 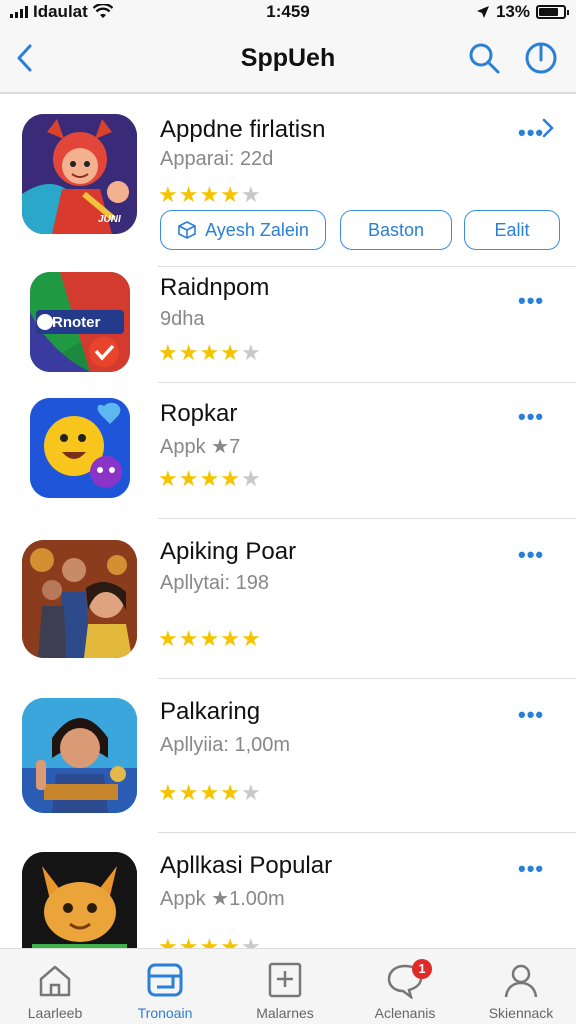 What do you see at coordinates (288, 324) in the screenshot?
I see `list-item: Rnoter Raidnpom 9dha ★ ★ ★ ★ ★ •••` at bounding box center [288, 324].